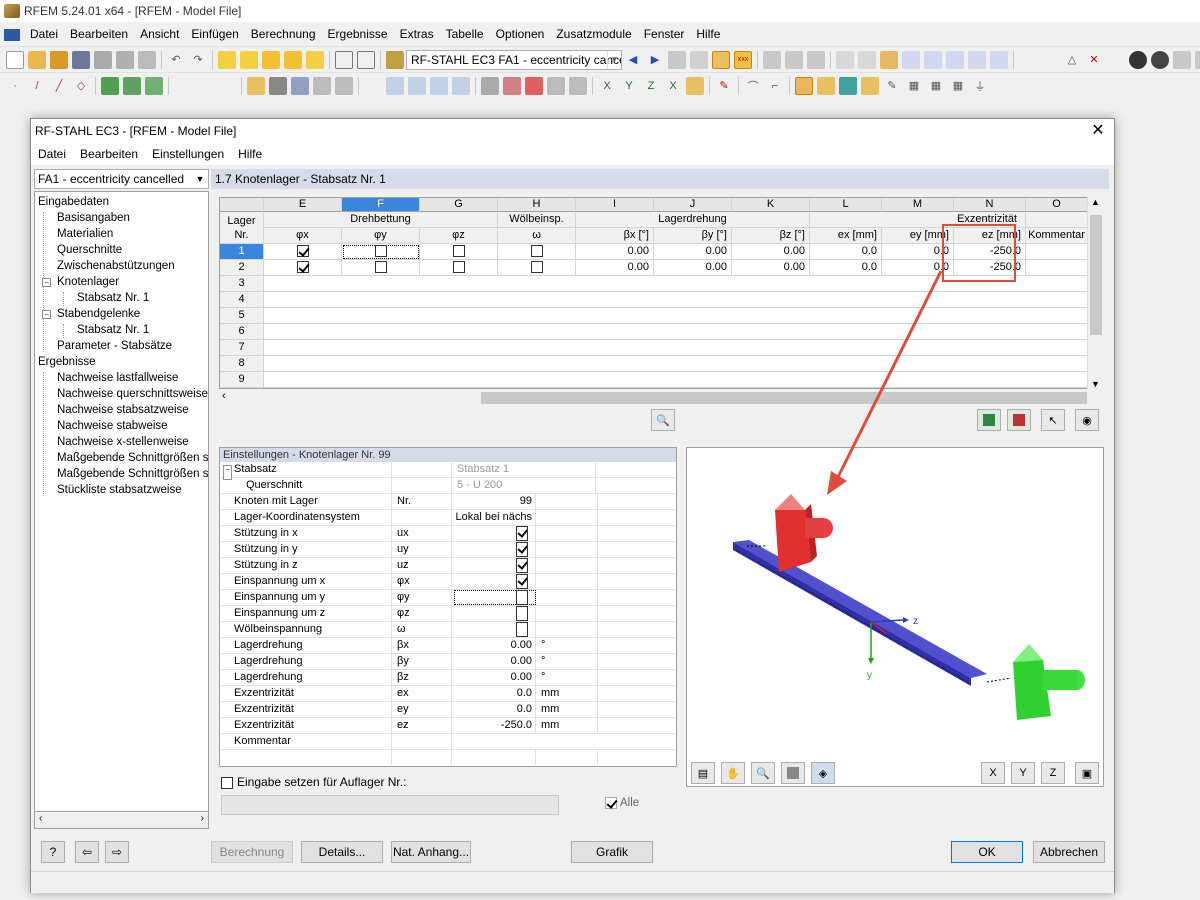 This screenshot has width=1200, height=900. What do you see at coordinates (113, 298) in the screenshot?
I see `tree-node-knotenlager-stabsatz-1: Stabsatz Nr. 1` at bounding box center [113, 298].